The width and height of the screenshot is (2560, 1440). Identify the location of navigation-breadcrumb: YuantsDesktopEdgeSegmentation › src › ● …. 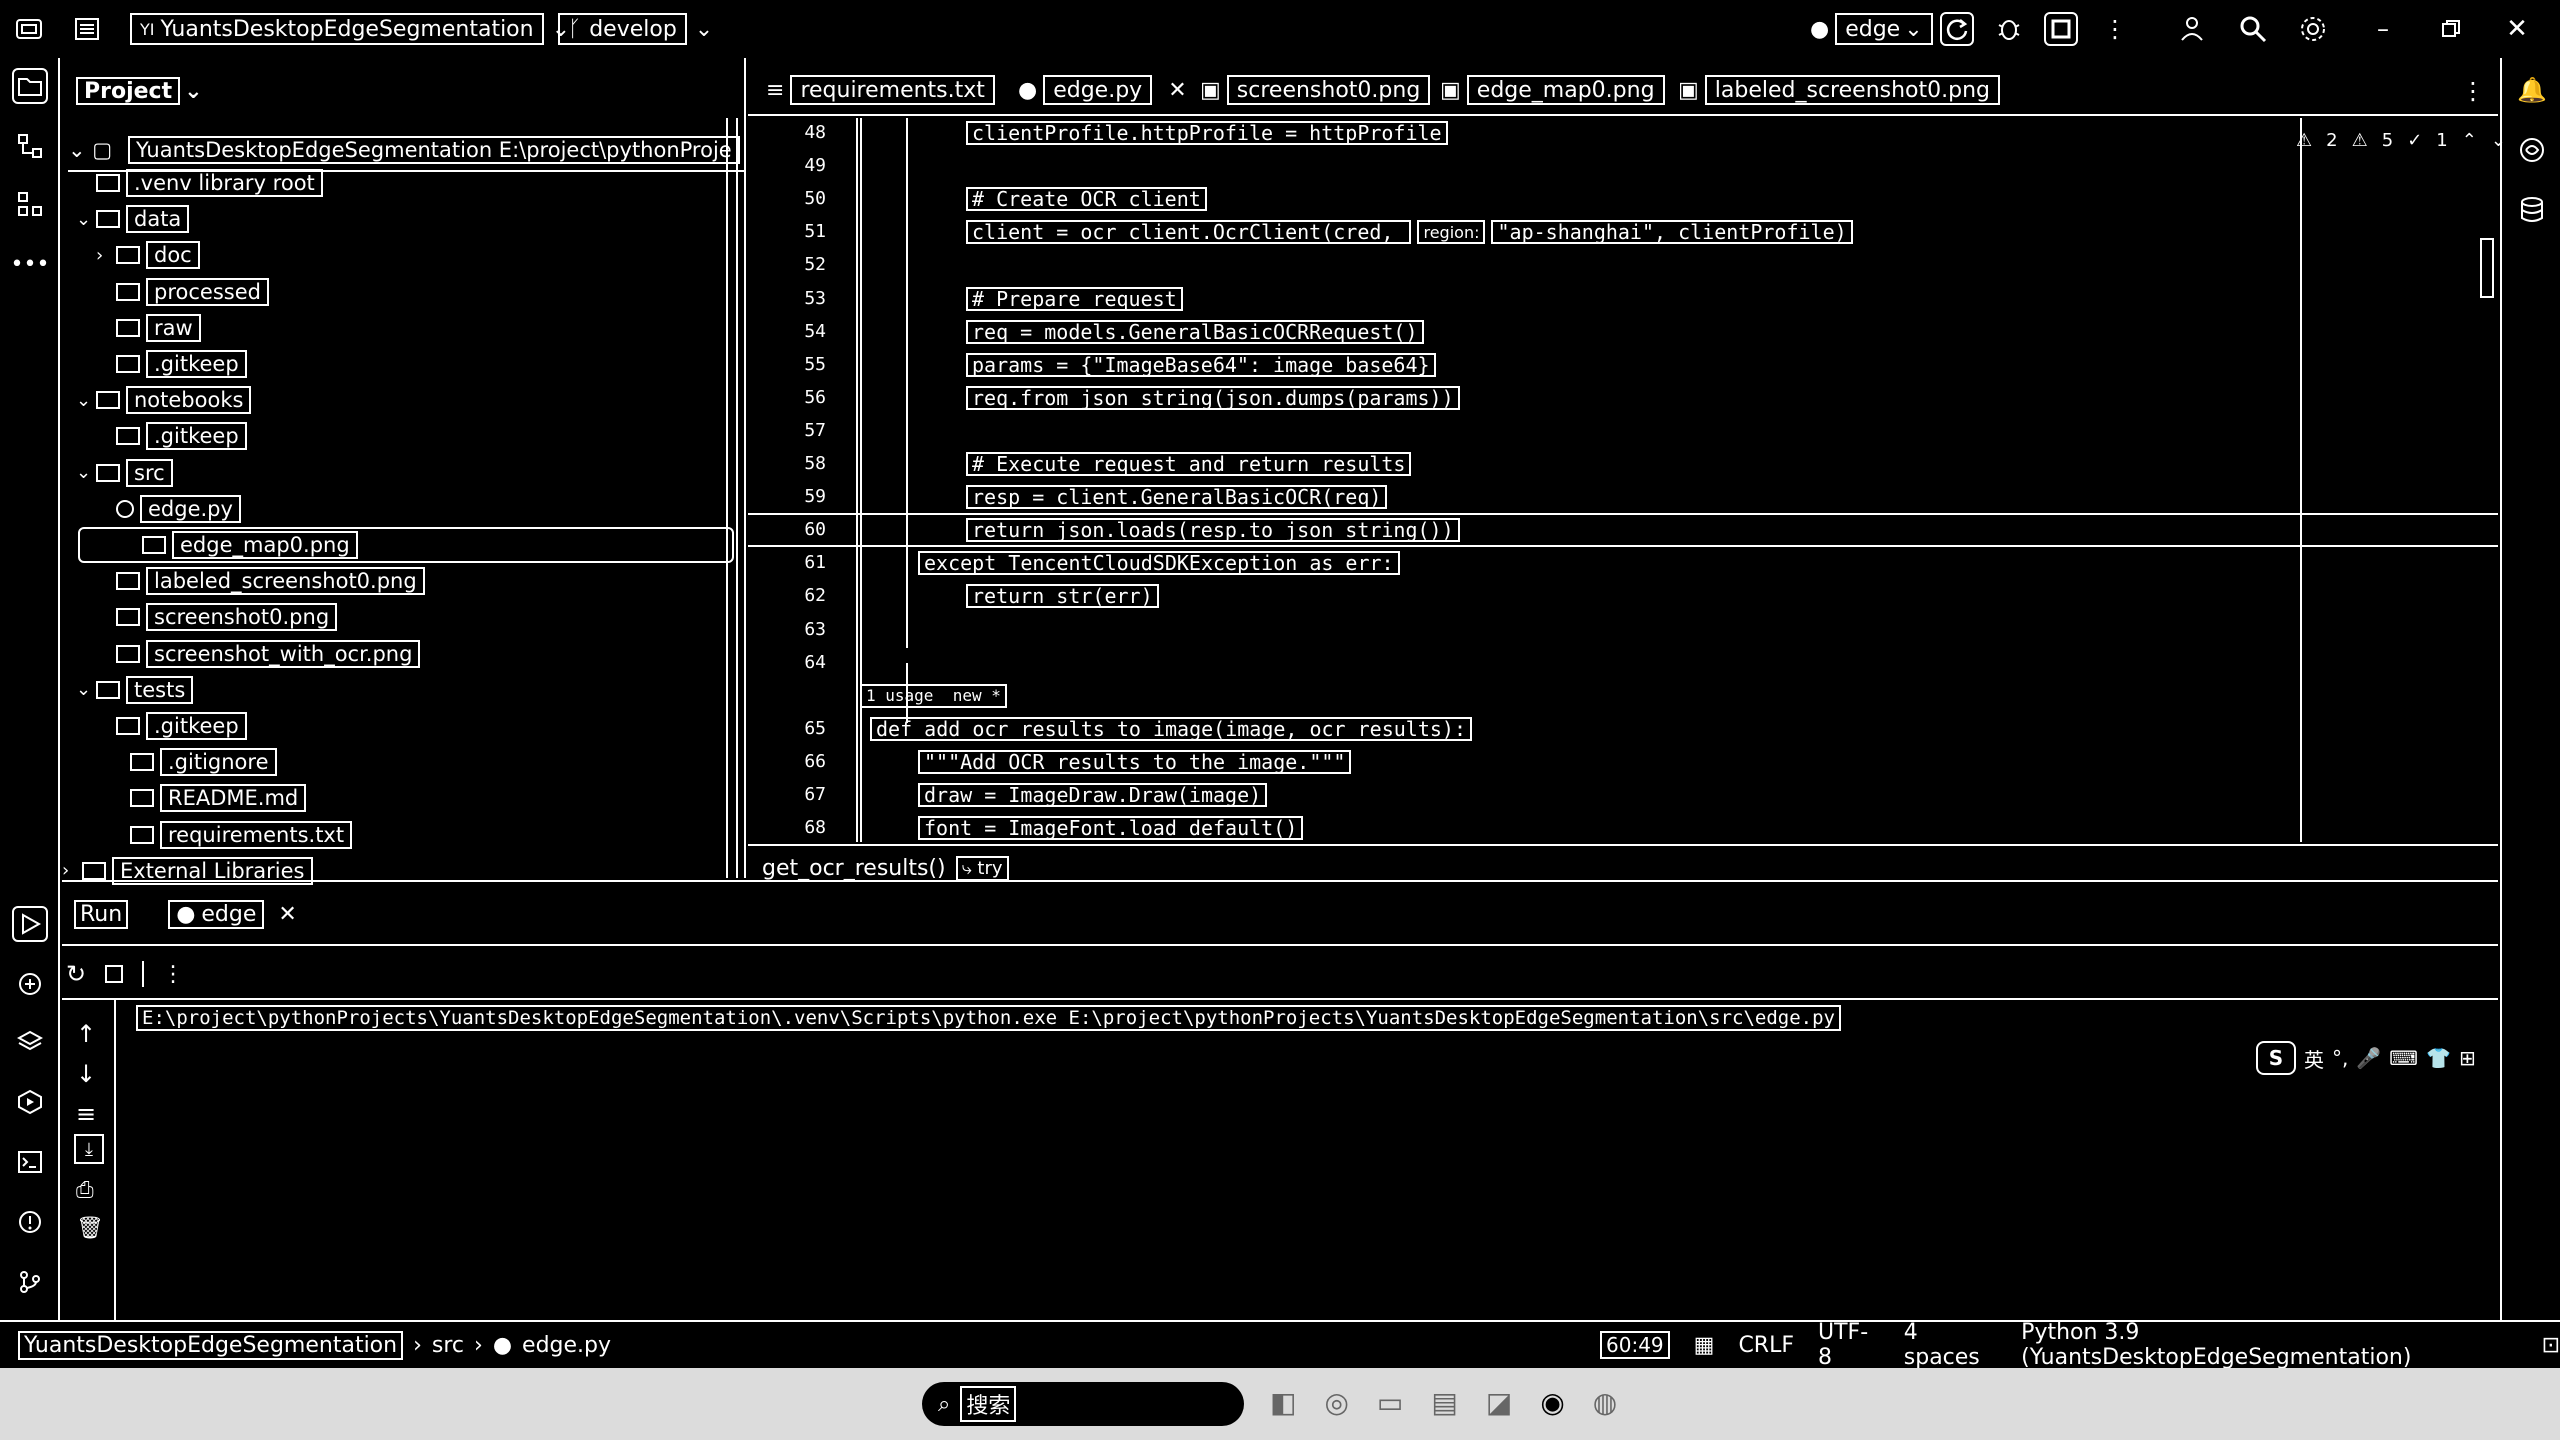
(314, 1345).